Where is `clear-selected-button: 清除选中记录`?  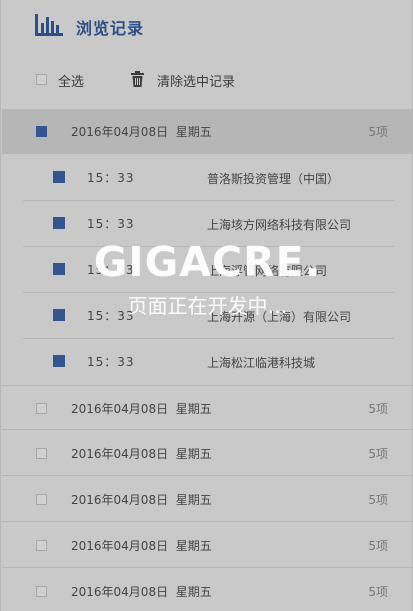
clear-selected-button: 清除选中记录 is located at coordinates (196, 80).